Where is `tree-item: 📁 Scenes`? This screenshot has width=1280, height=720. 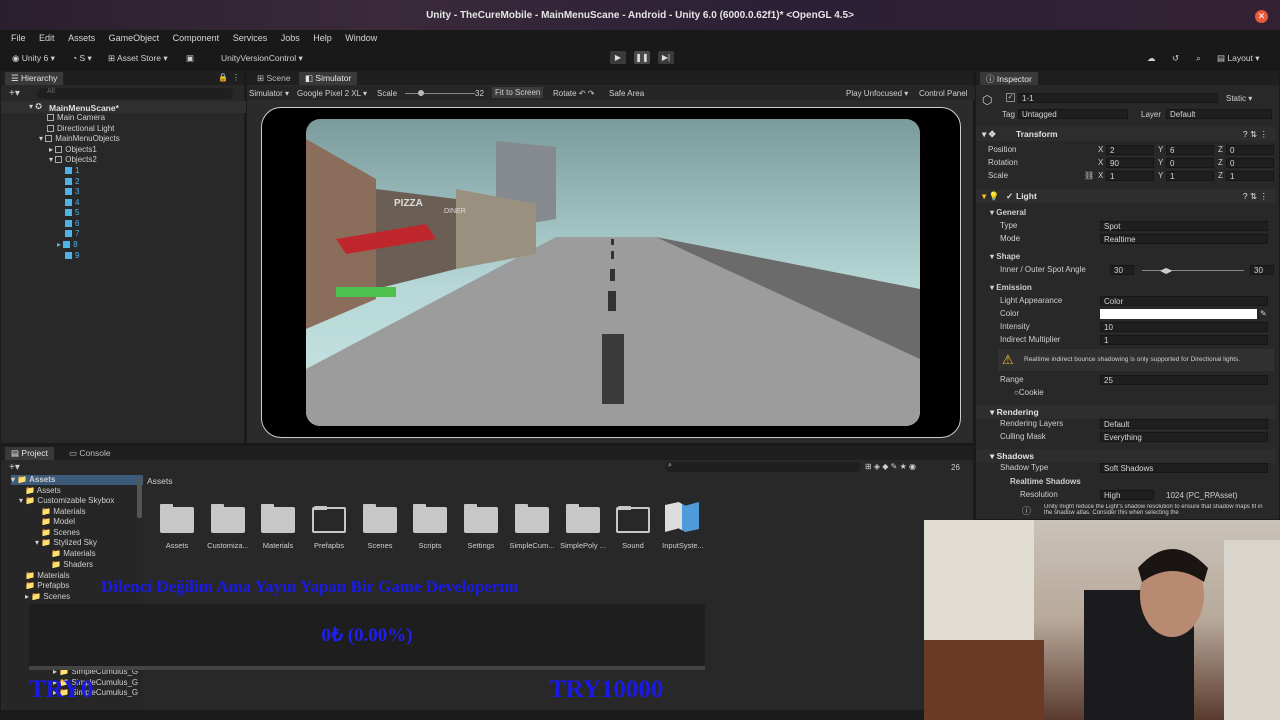 tree-item: 📁 Scenes is located at coordinates (60, 533).